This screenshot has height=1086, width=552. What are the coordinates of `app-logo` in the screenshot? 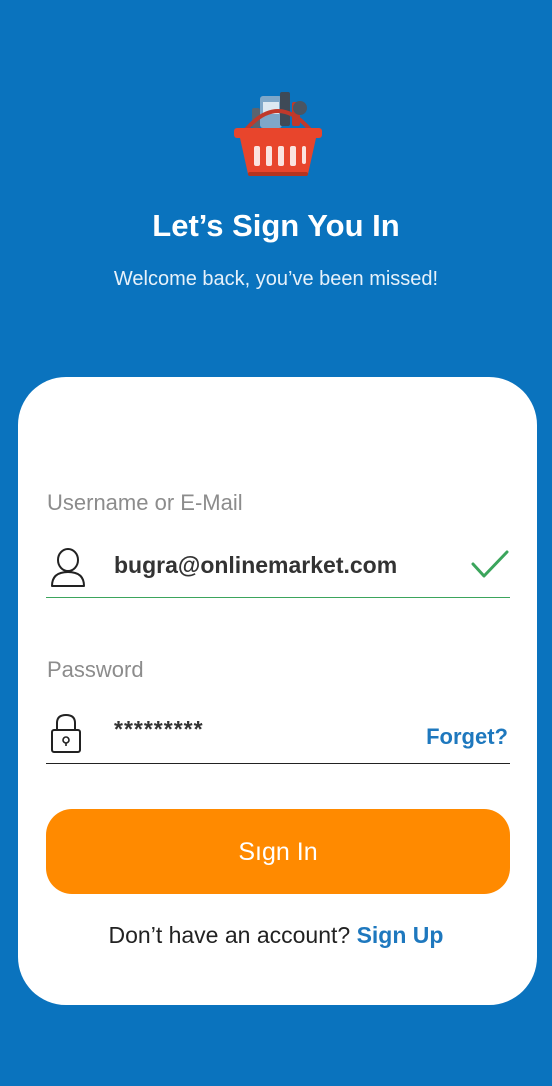 It's located at (278, 134).